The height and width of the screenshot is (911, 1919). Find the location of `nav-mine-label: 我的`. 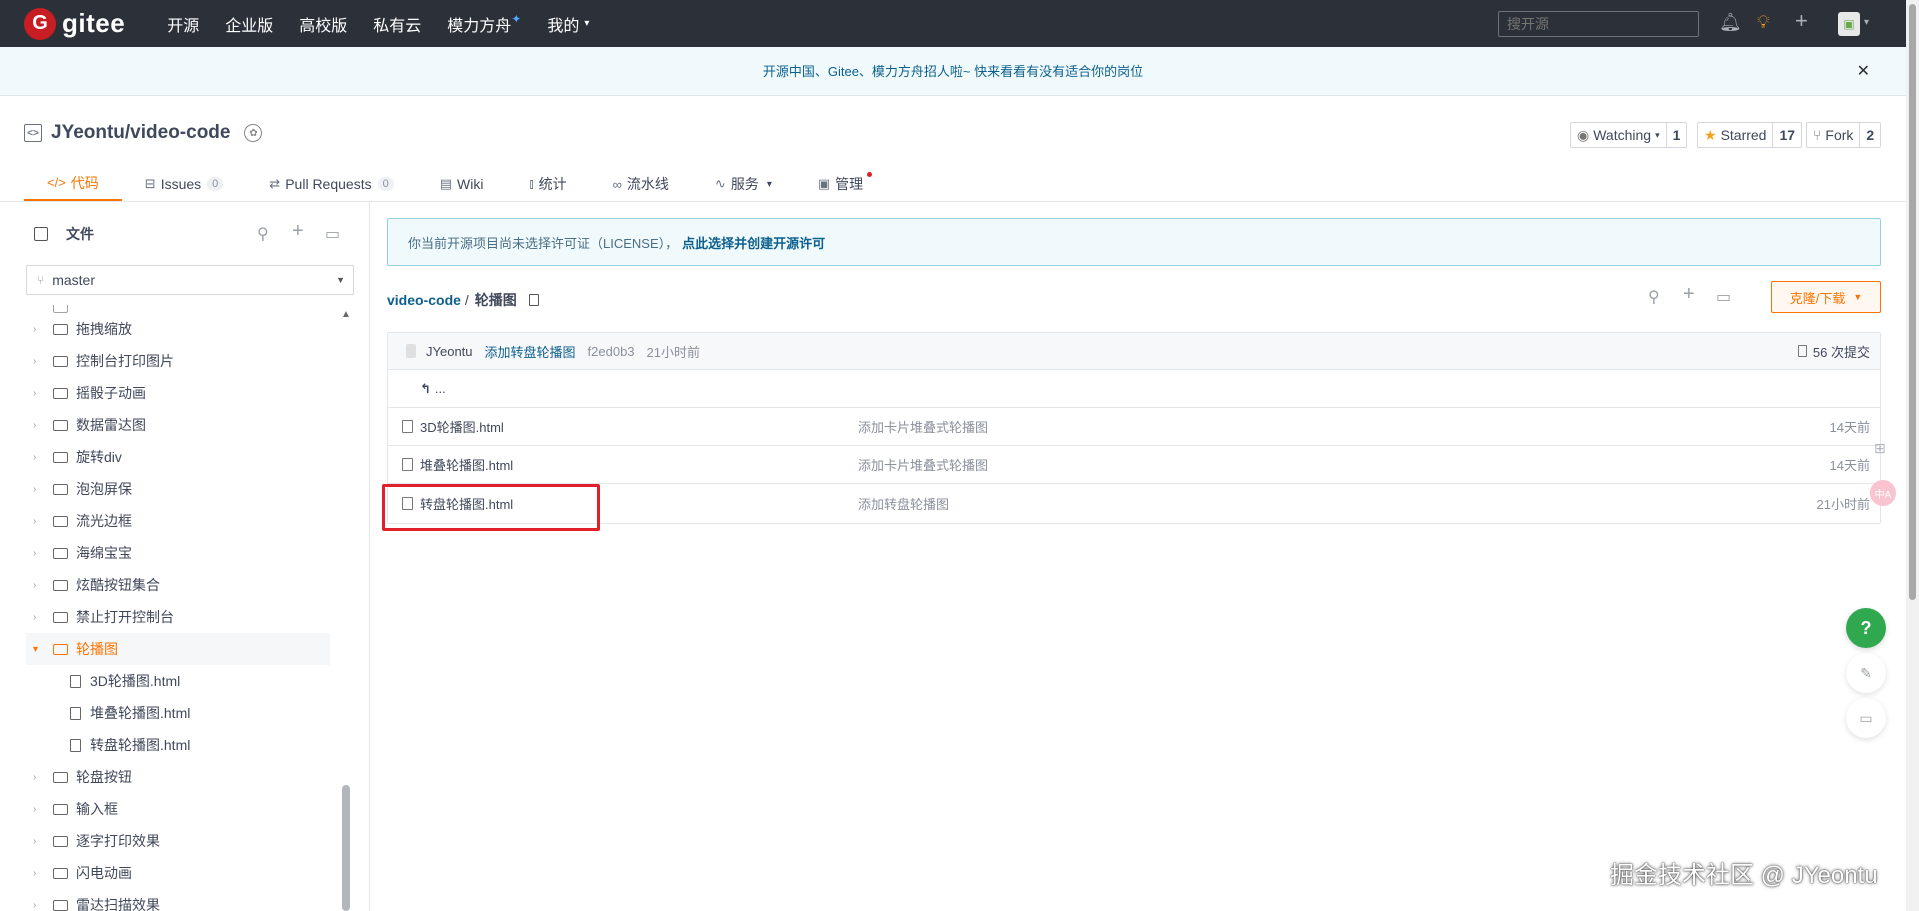

nav-mine-label: 我的 is located at coordinates (563, 26).